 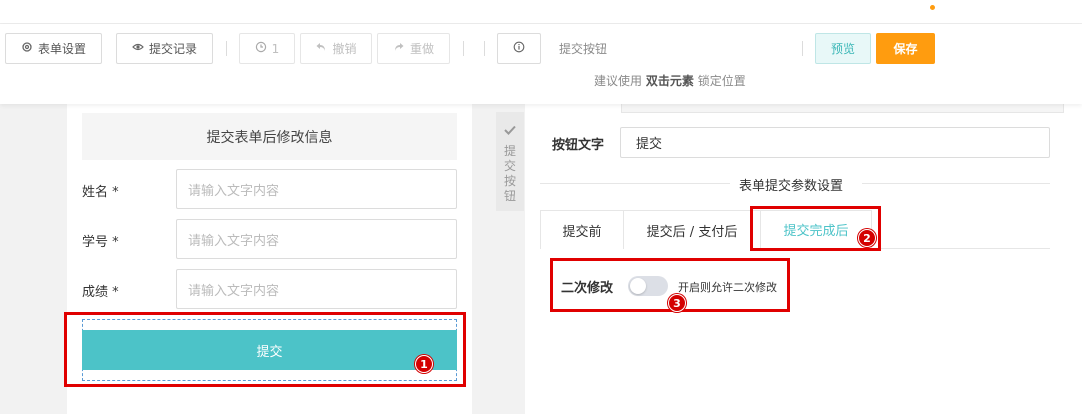 What do you see at coordinates (932, 7) in the screenshot?
I see `save-unsaved-dot` at bounding box center [932, 7].